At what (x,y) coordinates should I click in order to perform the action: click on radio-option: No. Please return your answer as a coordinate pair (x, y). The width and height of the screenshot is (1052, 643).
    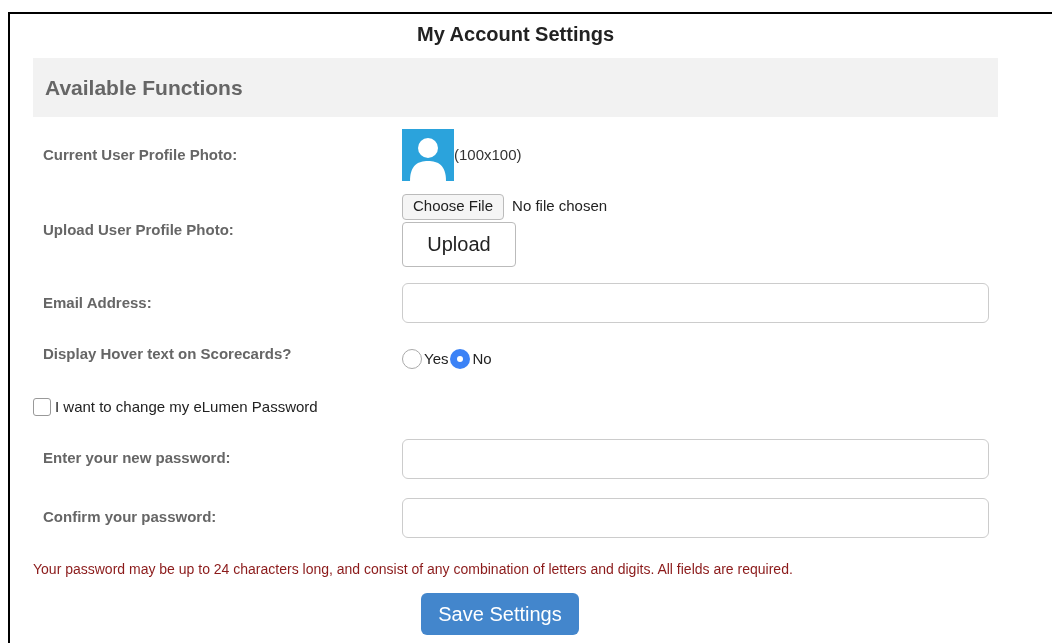
    Looking at the image, I should click on (471, 359).